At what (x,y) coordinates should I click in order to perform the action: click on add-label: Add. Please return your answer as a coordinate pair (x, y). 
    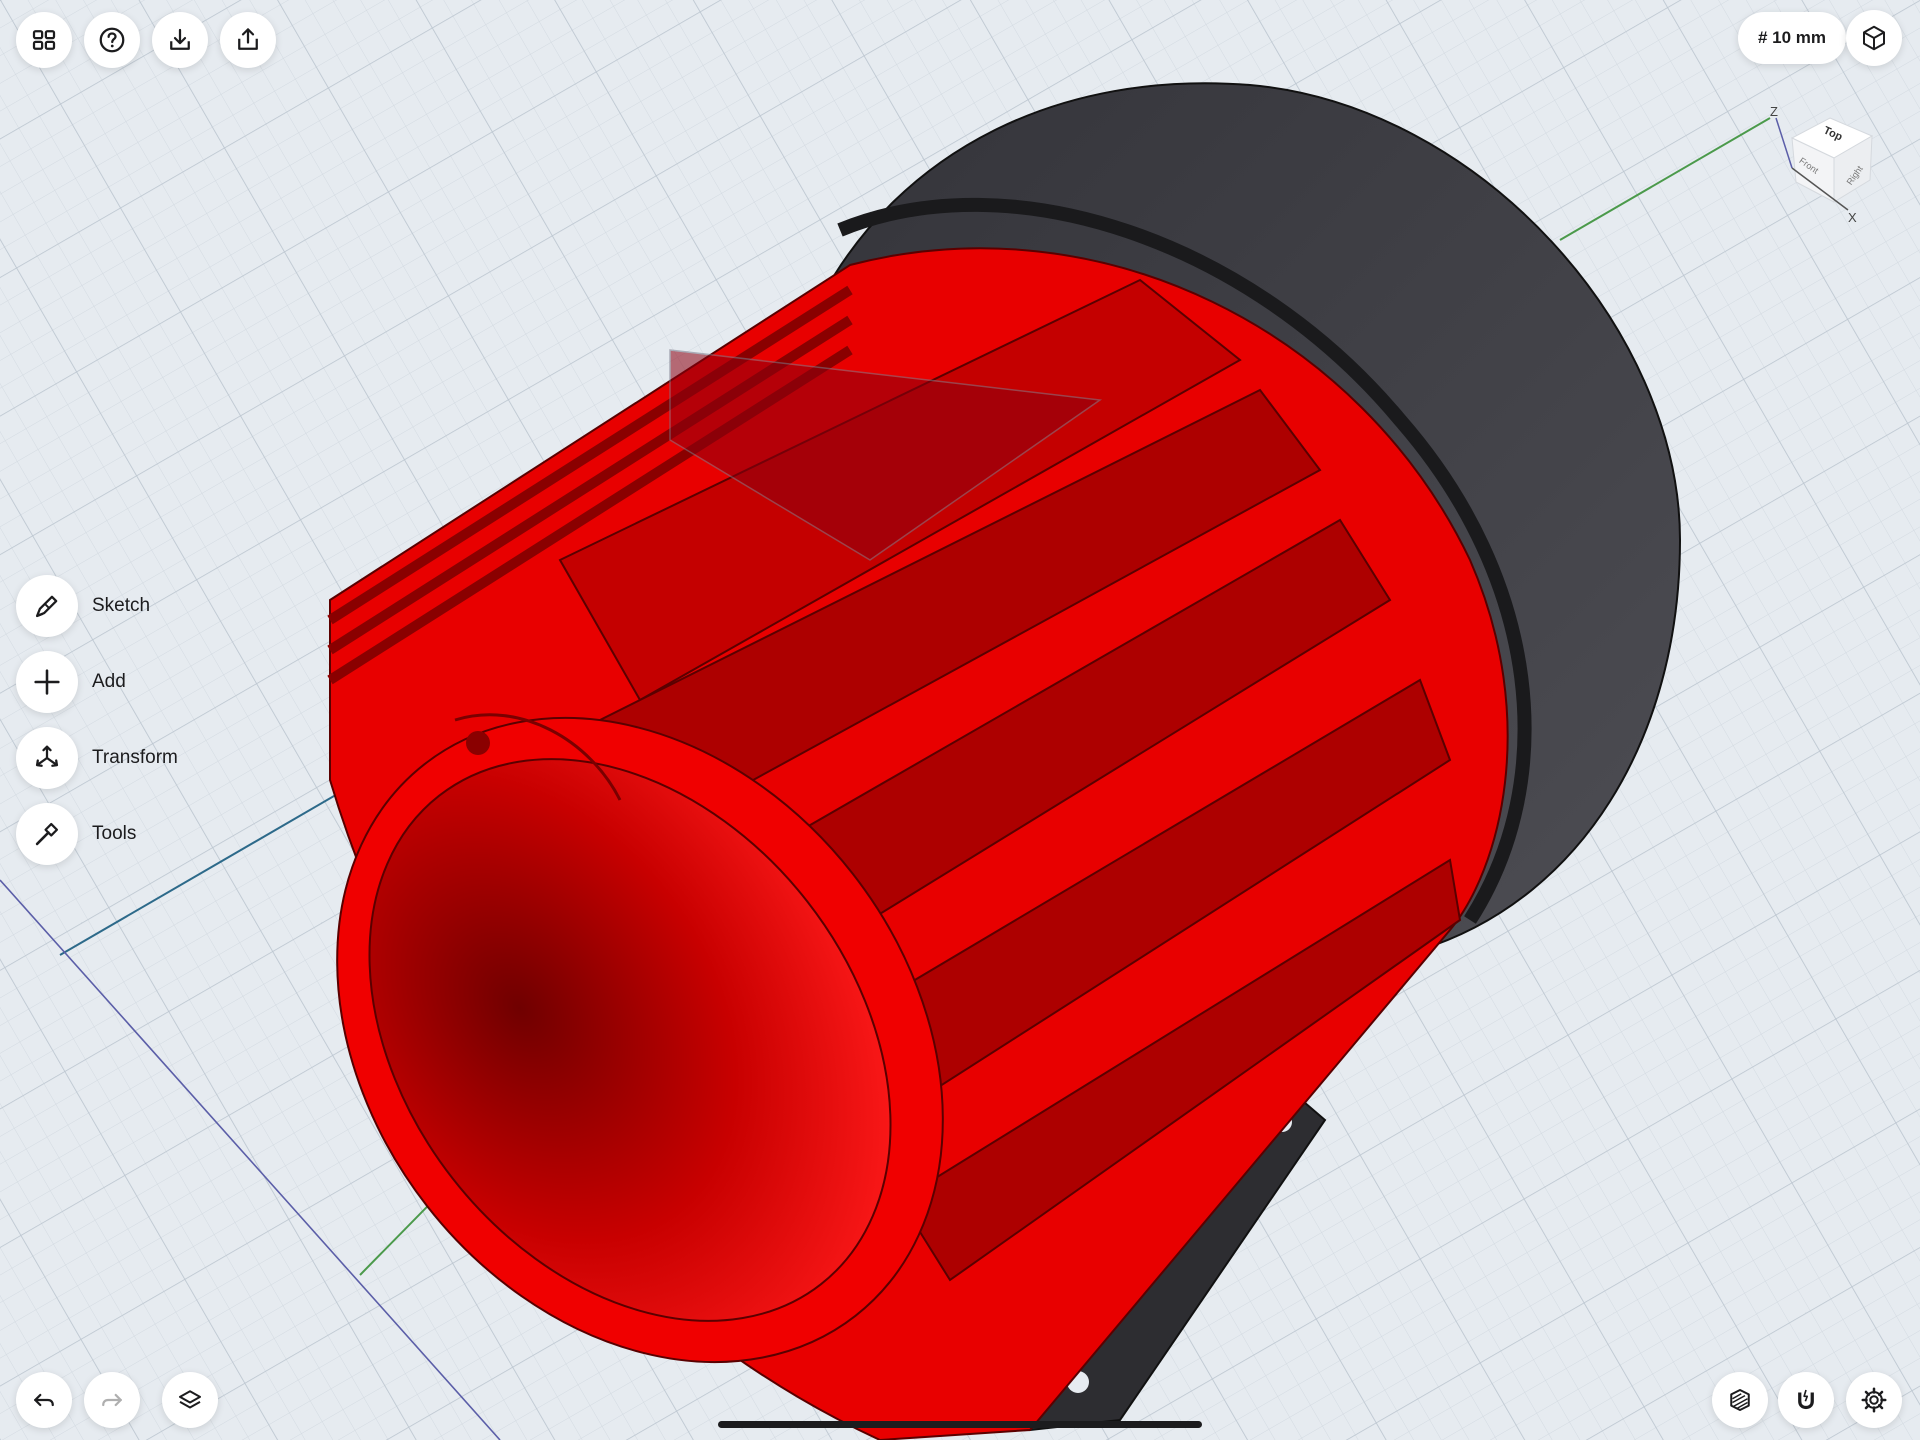
    Looking at the image, I should click on (109, 681).